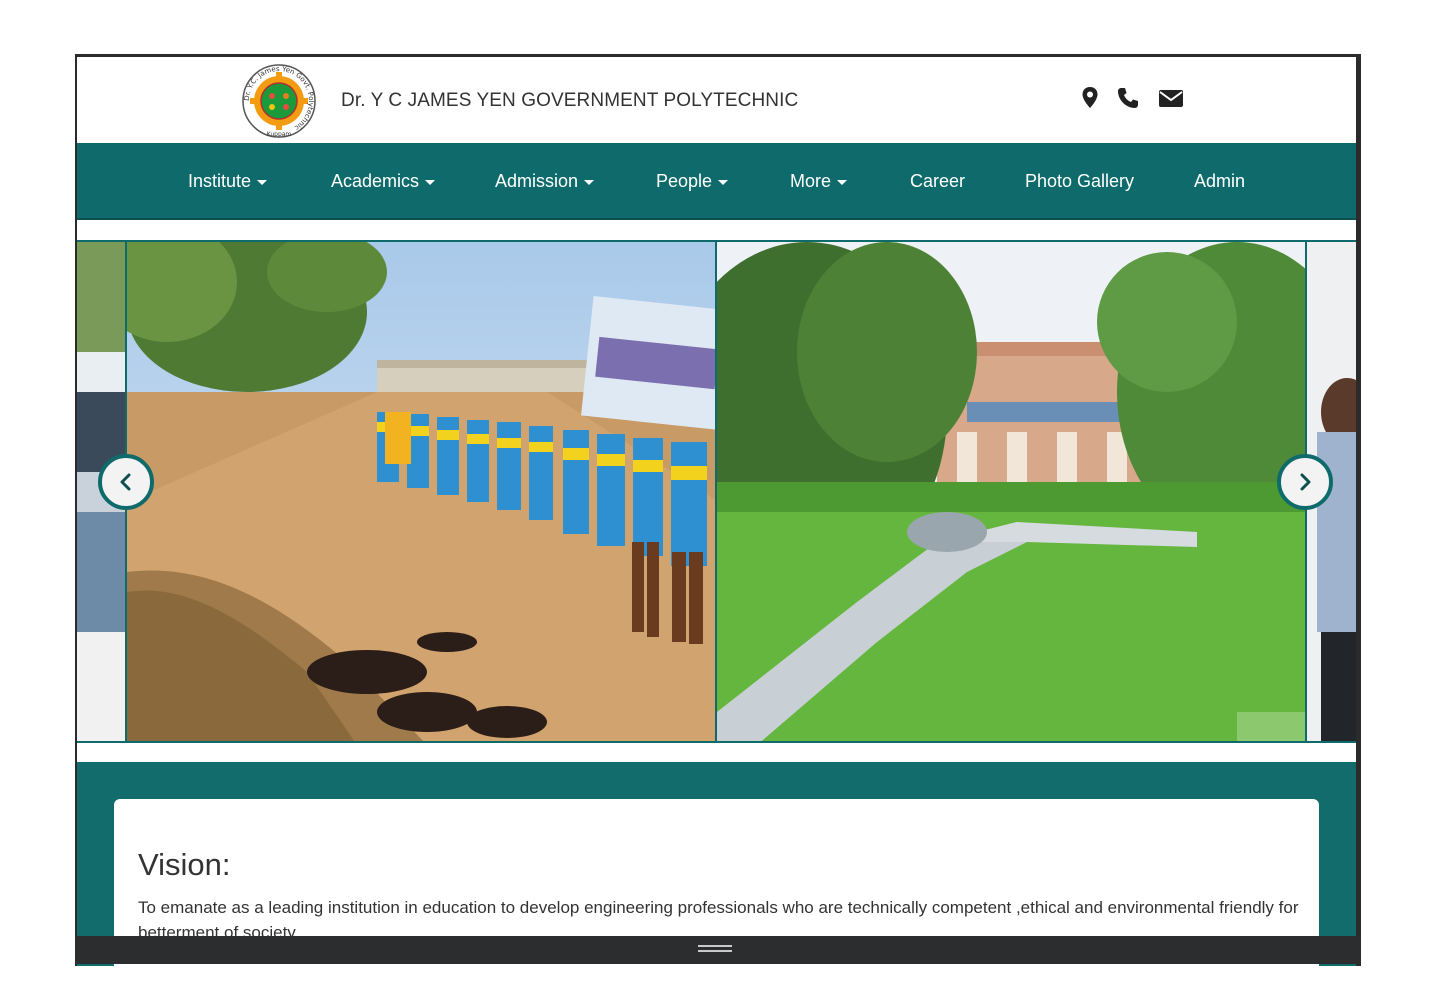  I want to click on logo-bottom-text: Kuppam, so click(279, 134).